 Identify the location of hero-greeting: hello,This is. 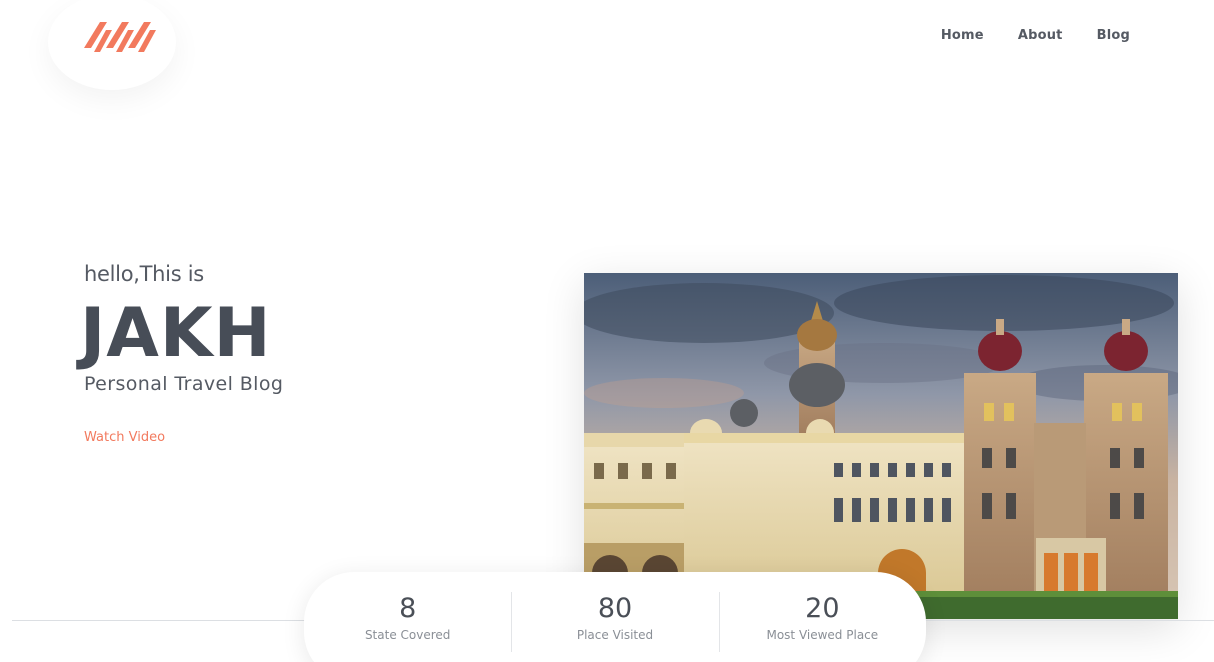
(144, 274).